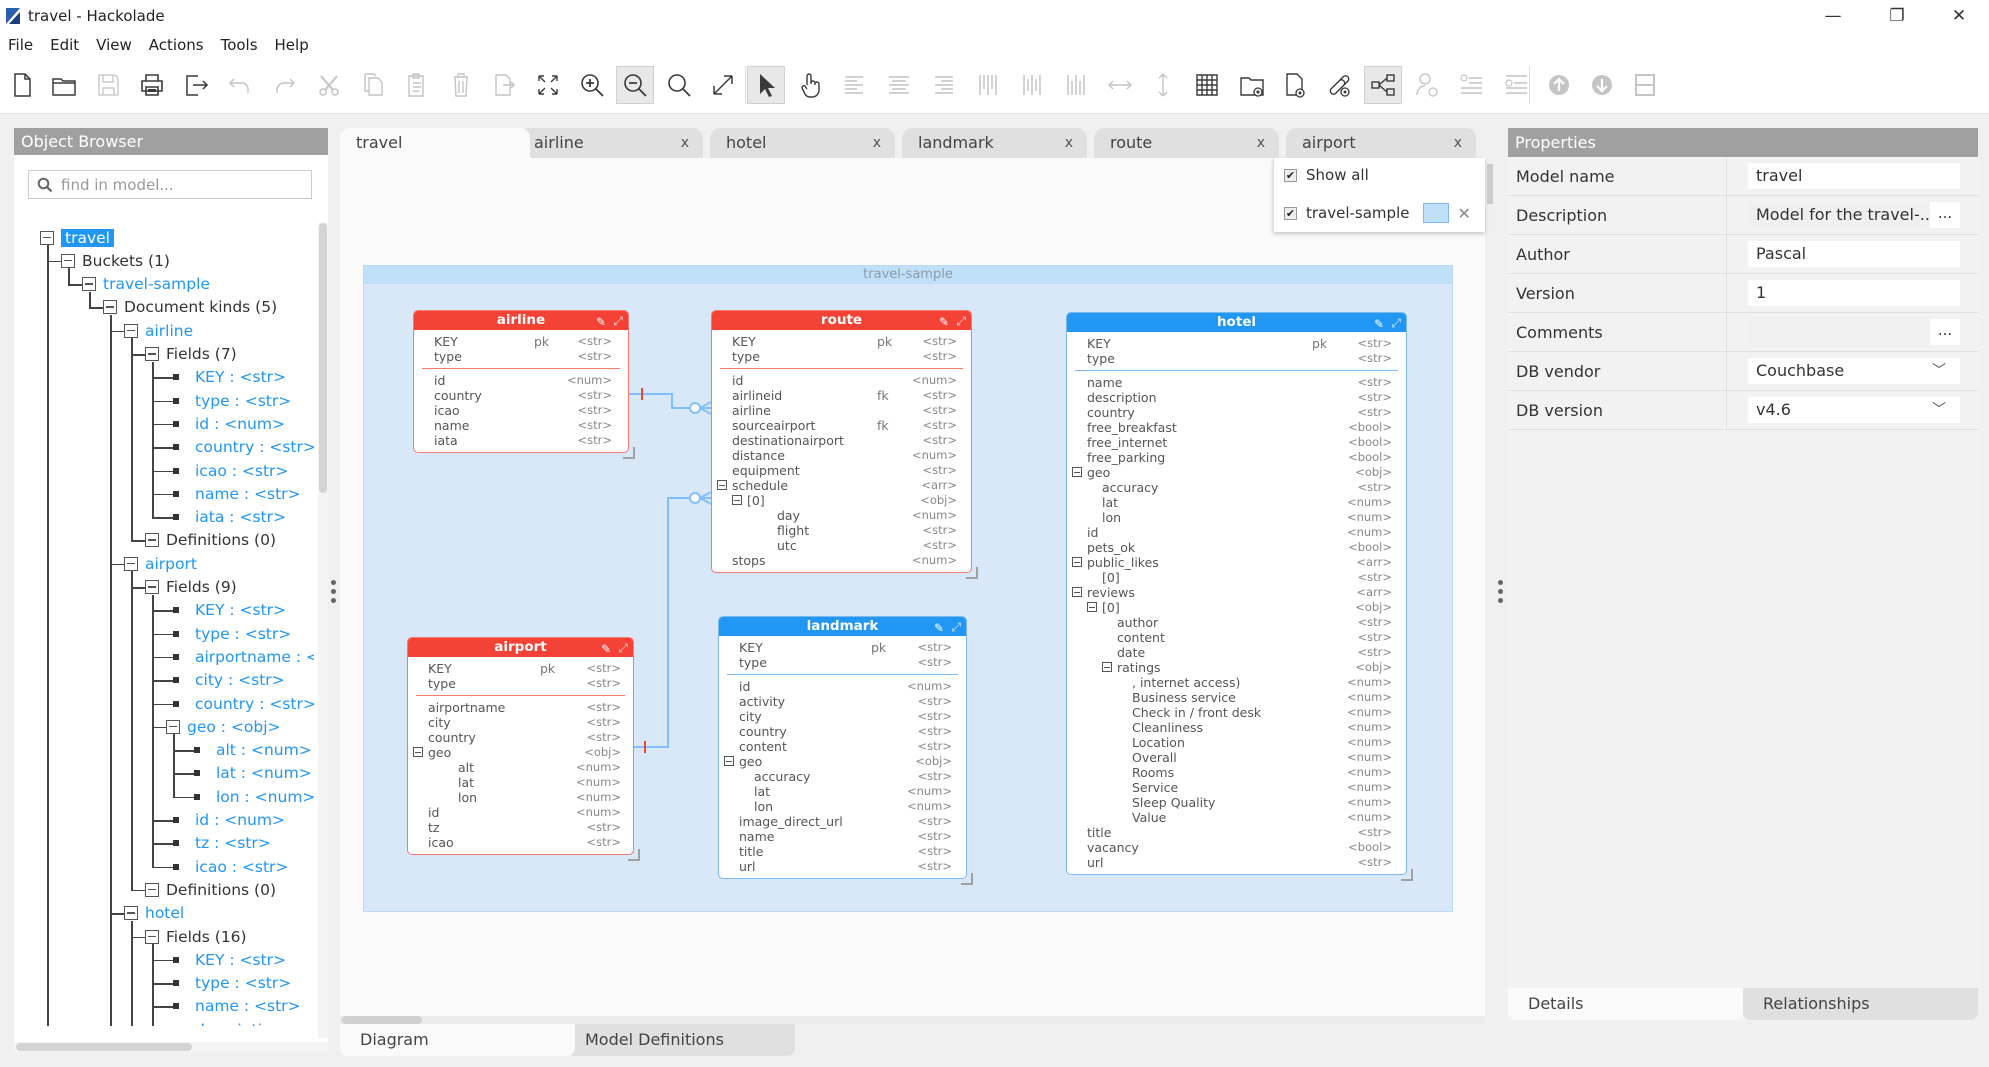  I want to click on close-window-button: ✕, so click(1959, 15).